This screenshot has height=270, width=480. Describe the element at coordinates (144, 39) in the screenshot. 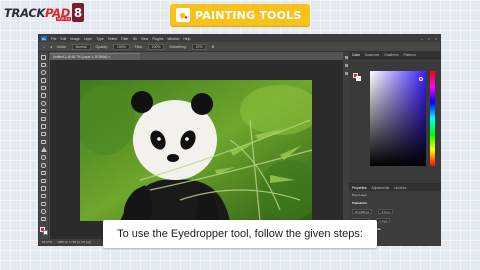

I see `menu-view: View` at that location.